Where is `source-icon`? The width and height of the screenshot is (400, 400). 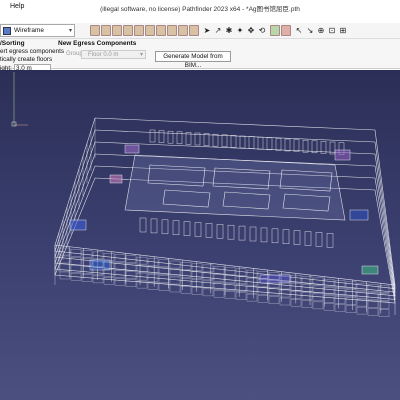 source-icon is located at coordinates (286, 30).